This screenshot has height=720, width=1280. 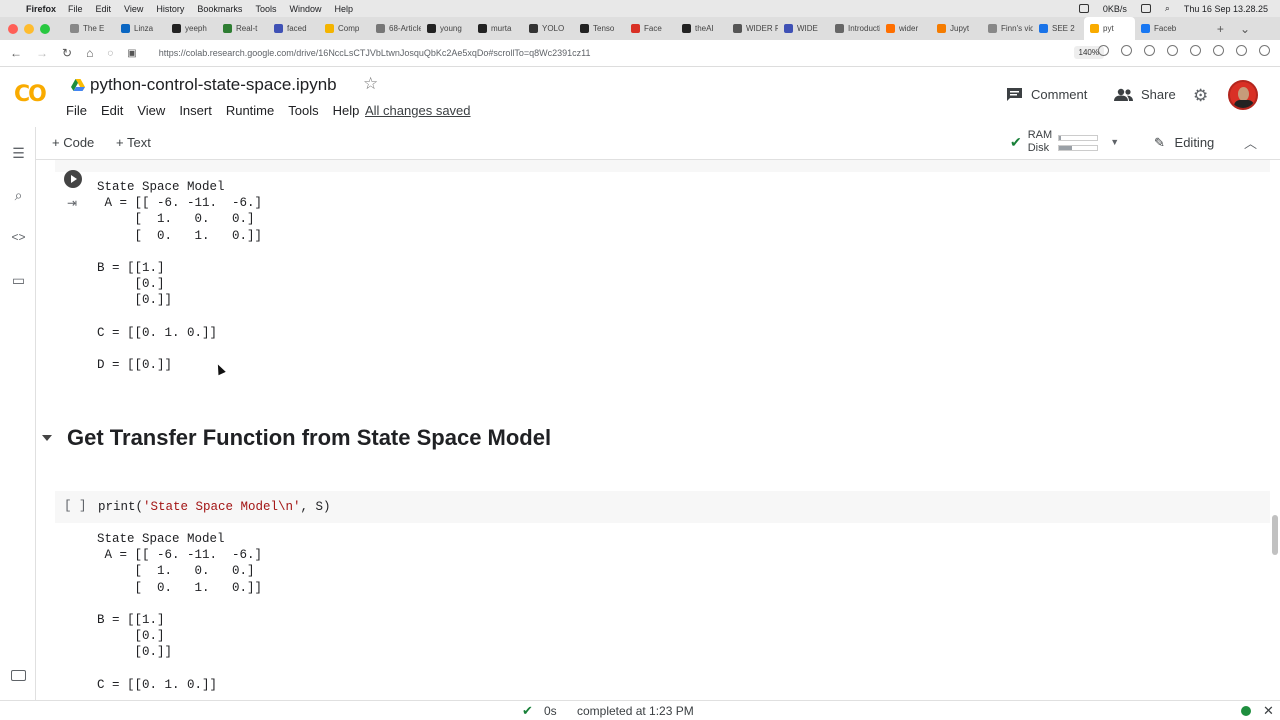 What do you see at coordinates (195, 110) in the screenshot?
I see `menu-insert: Insert` at bounding box center [195, 110].